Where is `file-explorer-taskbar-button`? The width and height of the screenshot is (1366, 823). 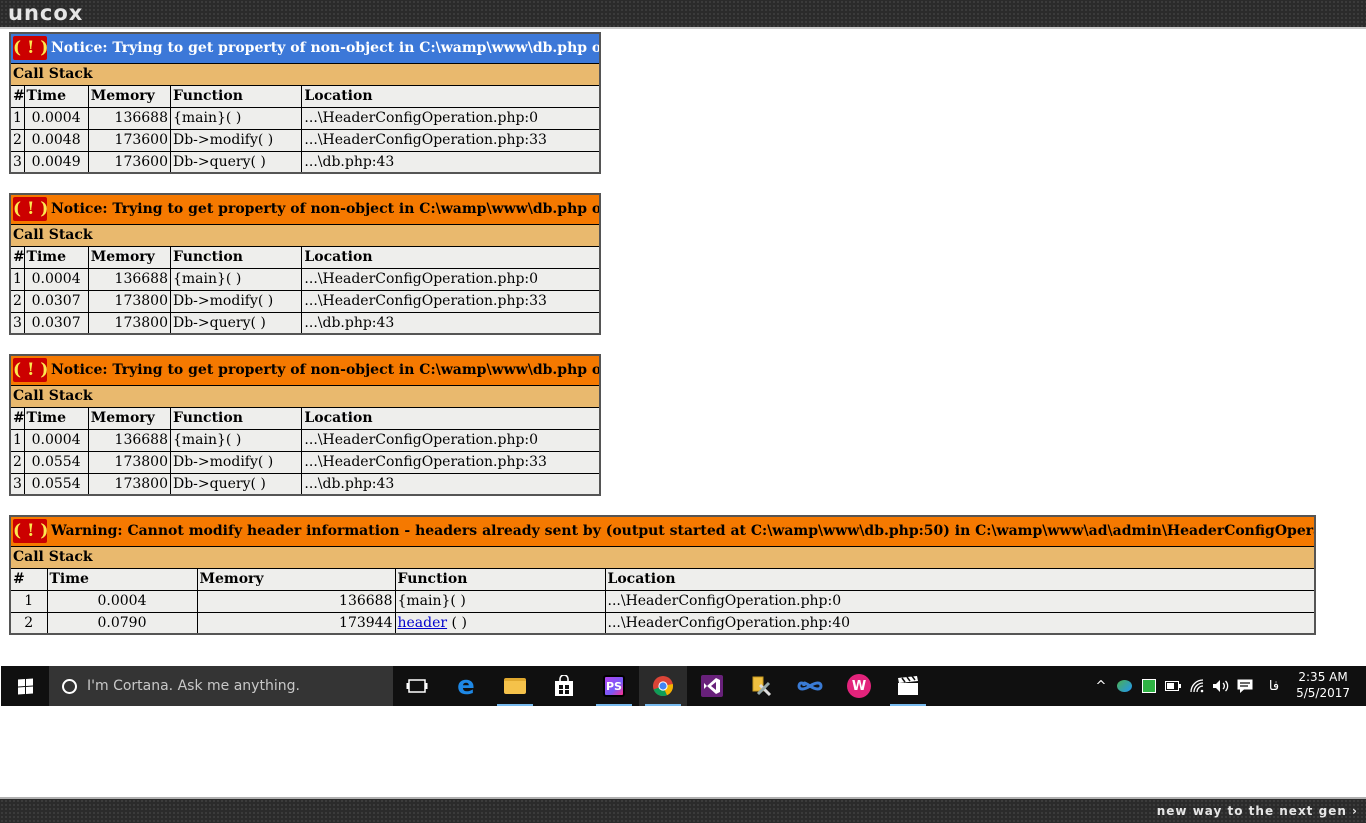 file-explorer-taskbar-button is located at coordinates (515, 686).